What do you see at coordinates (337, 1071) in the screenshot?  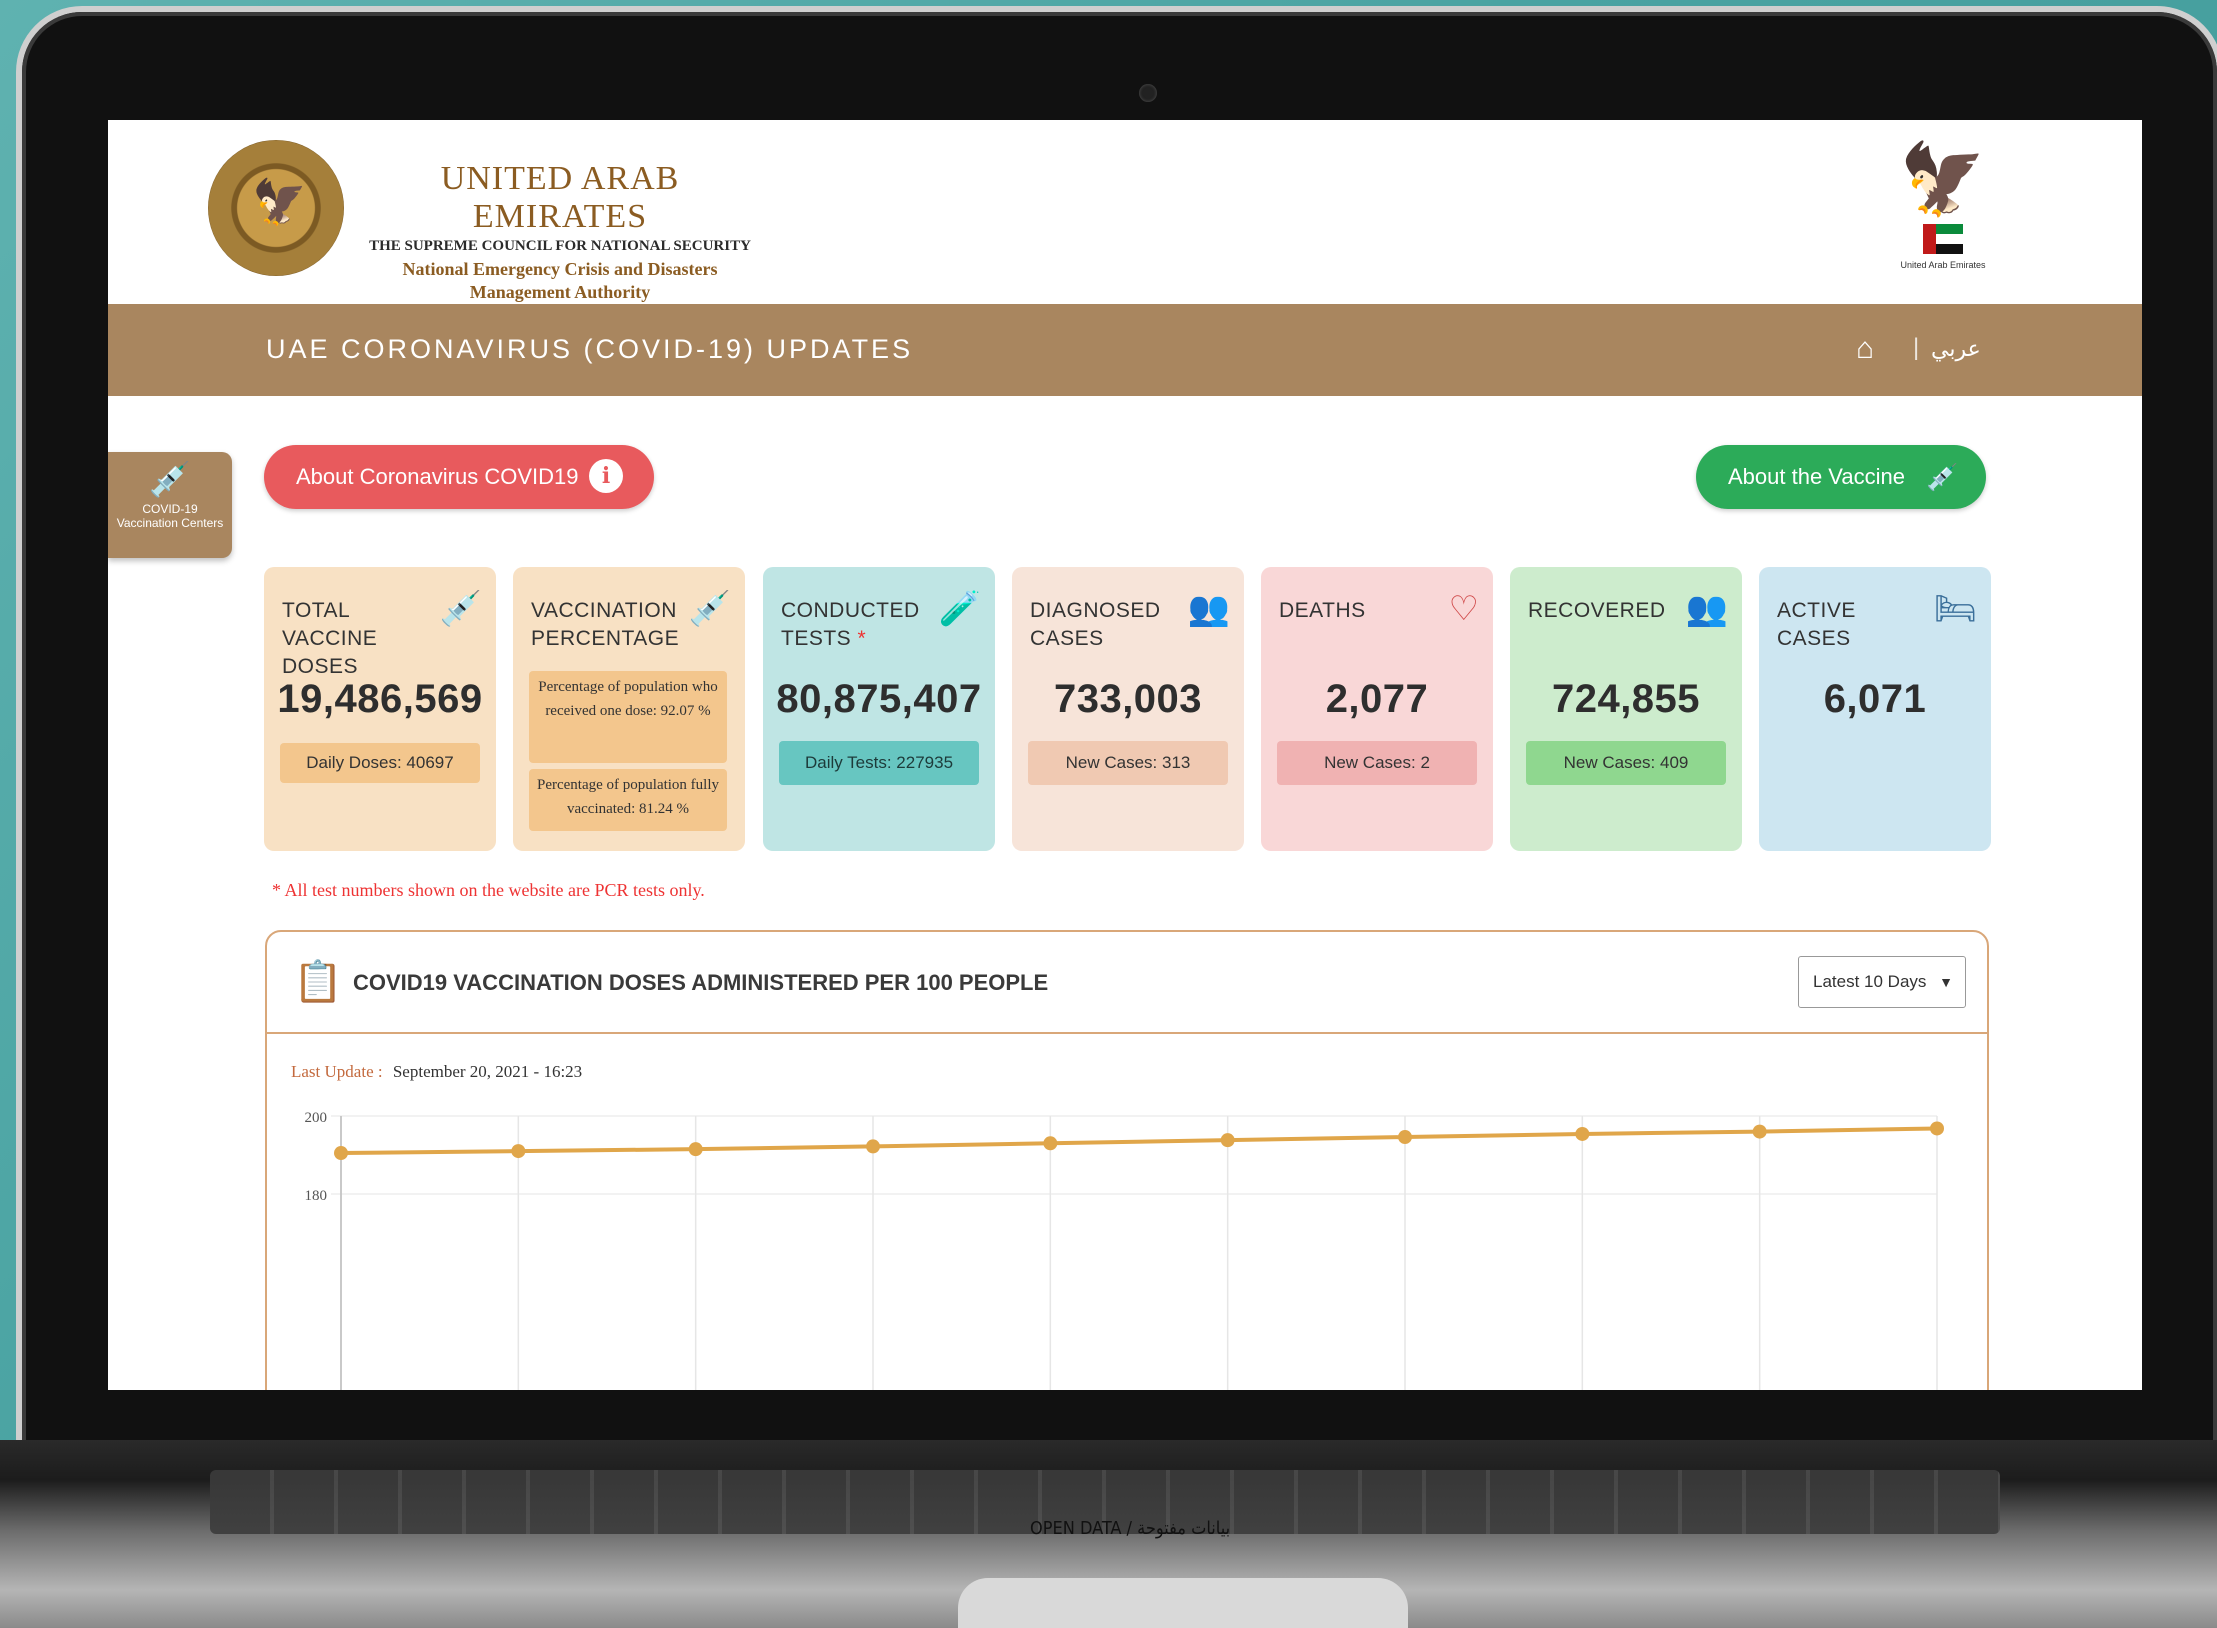 I see `last-update-label: Last Update :` at bounding box center [337, 1071].